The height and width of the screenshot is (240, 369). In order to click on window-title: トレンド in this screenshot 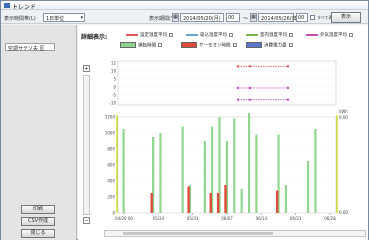, I will do `click(24, 7)`.